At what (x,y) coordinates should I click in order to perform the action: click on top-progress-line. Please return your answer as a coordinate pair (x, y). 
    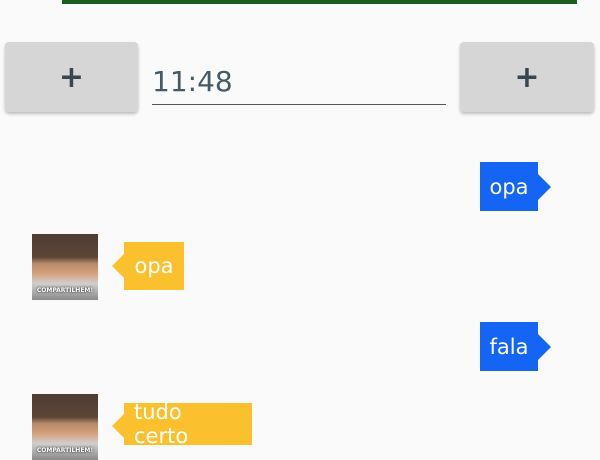
    Looking at the image, I should click on (319, 2).